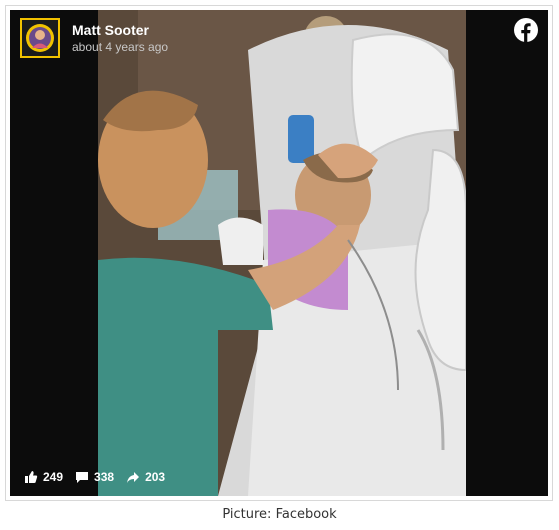 This screenshot has width=559, height=530. I want to click on share-count-stat: 203, so click(145, 477).